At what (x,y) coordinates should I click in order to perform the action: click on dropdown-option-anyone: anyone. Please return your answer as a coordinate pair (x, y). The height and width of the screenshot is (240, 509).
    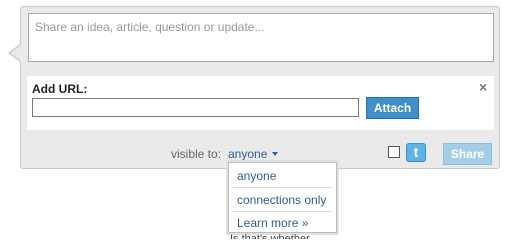
    Looking at the image, I should click on (256, 176).